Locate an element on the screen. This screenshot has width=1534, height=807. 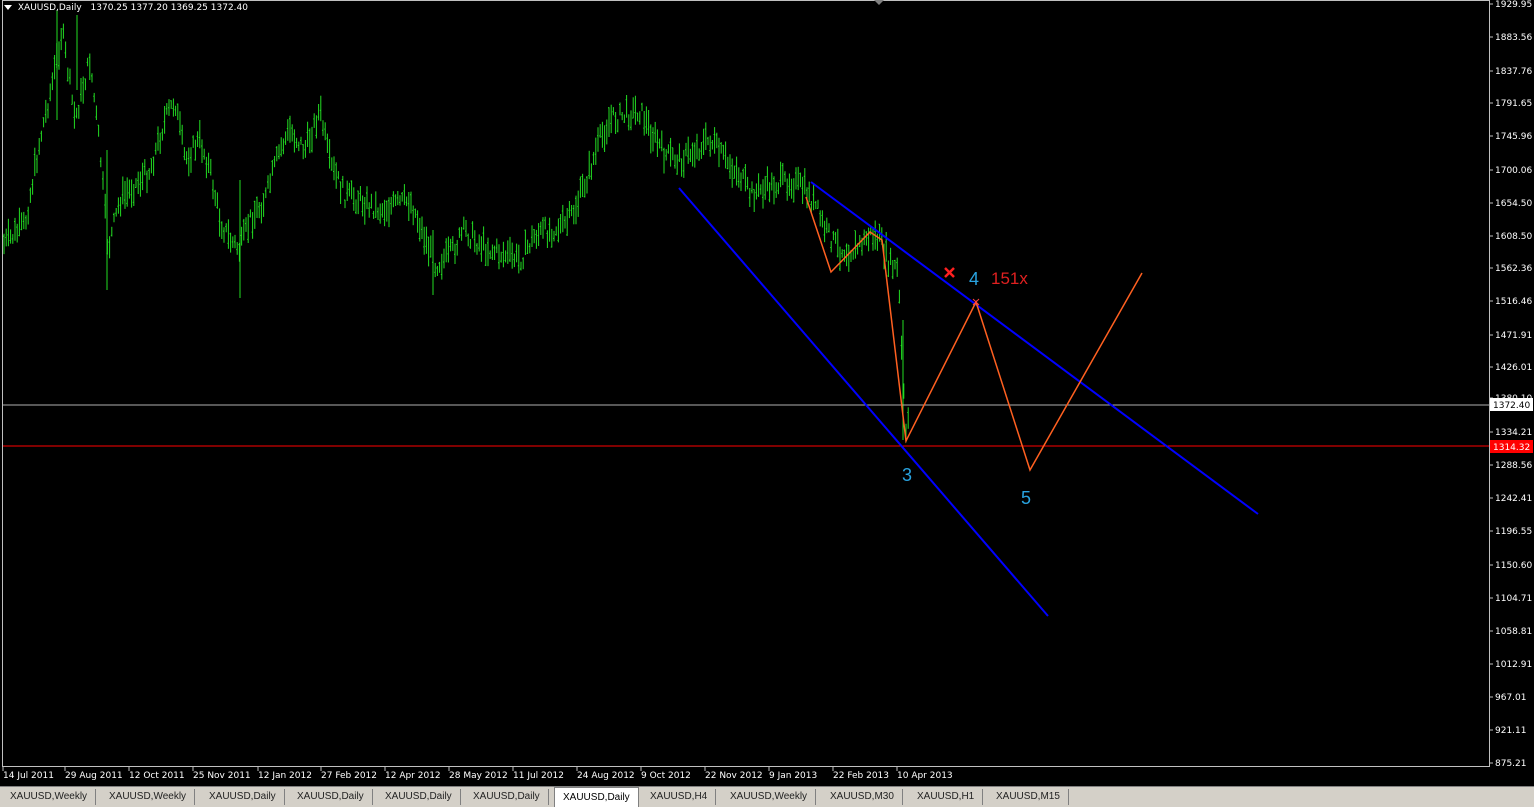
price-label: 1745.96 is located at coordinates (1513, 137).